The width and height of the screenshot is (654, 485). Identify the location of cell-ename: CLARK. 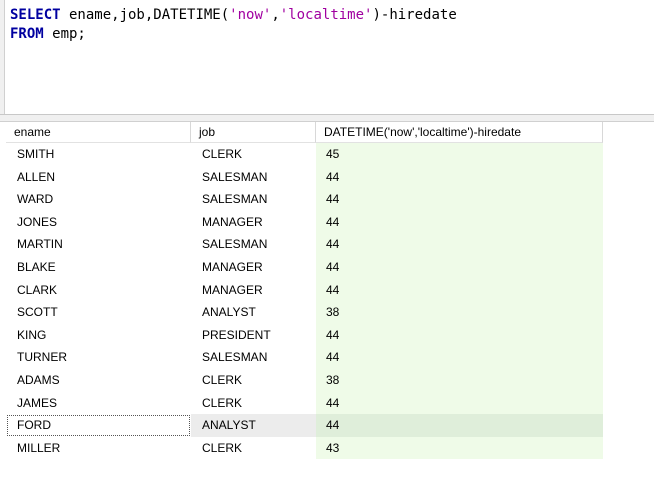
(98, 290).